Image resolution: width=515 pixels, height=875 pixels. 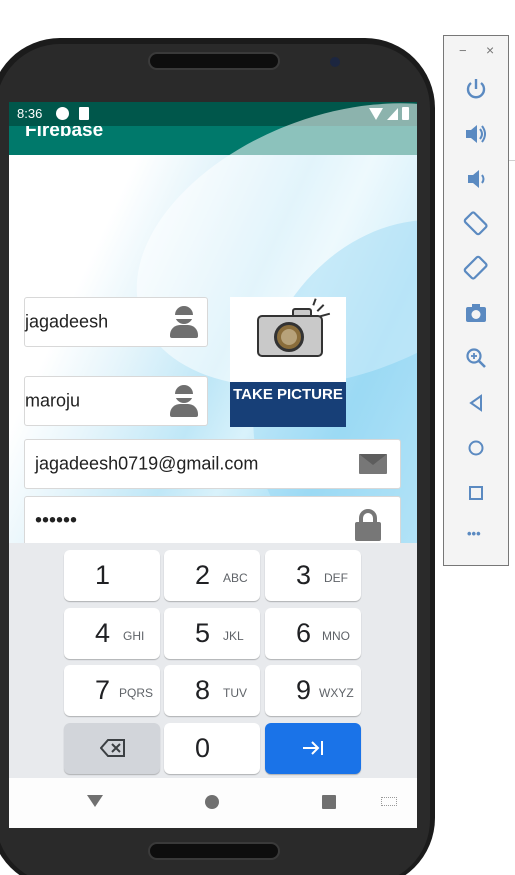 What do you see at coordinates (368, 525) in the screenshot?
I see `lock-icon` at bounding box center [368, 525].